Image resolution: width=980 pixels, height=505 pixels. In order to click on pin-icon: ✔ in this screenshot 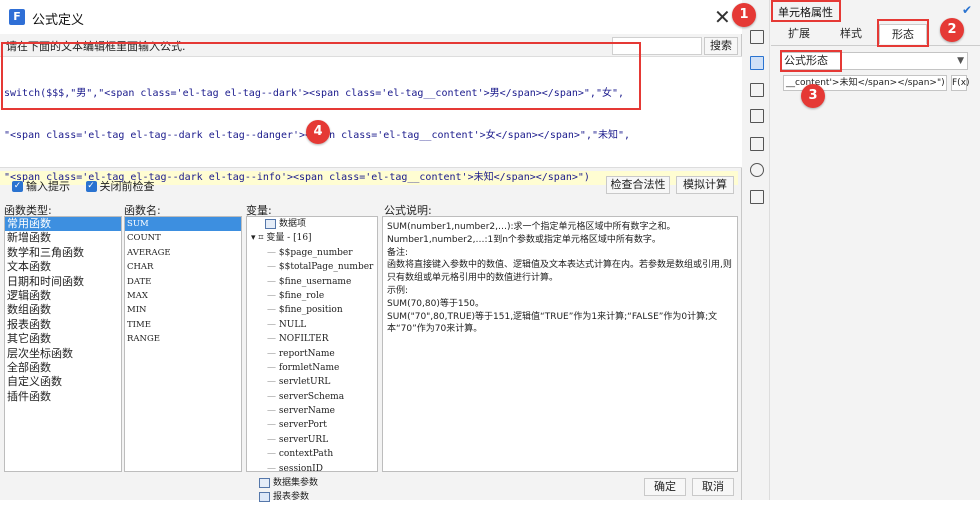, I will do `click(967, 10)`.